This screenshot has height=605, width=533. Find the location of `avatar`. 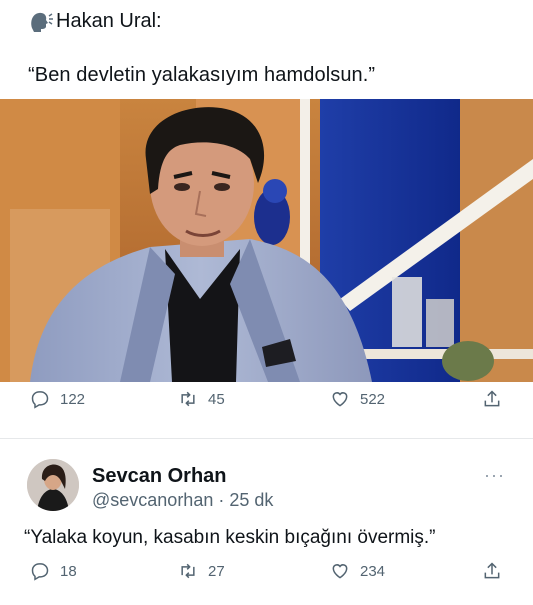

avatar is located at coordinates (53, 485).